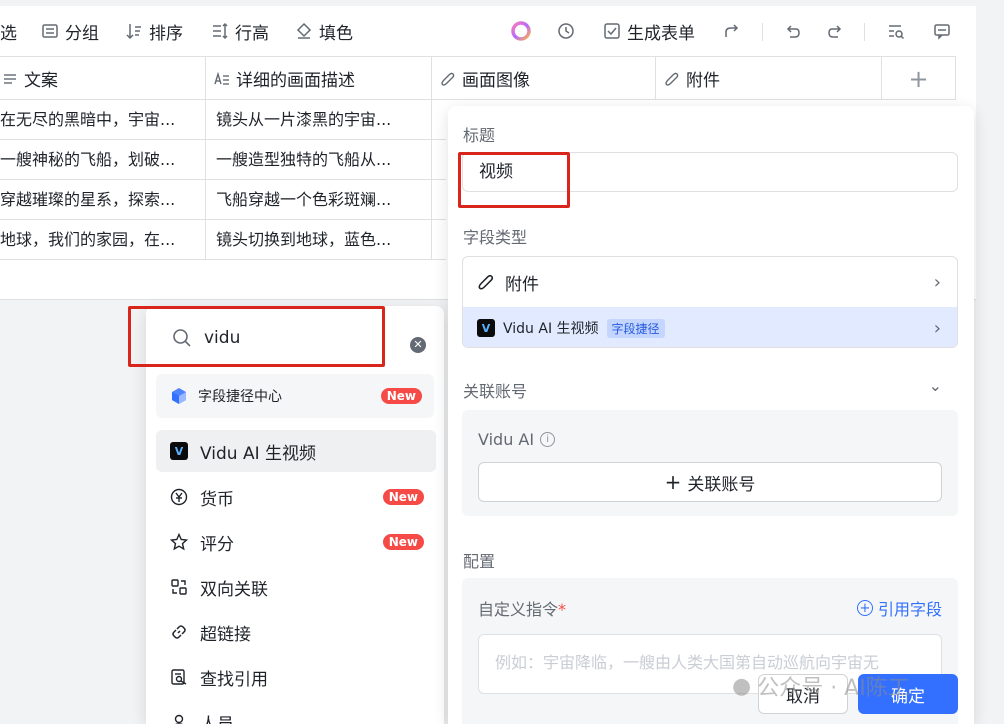  What do you see at coordinates (710, 327) in the screenshot?
I see `field-shortcut-vidu: V Vidu AI 生视频 字段捷径 ›` at bounding box center [710, 327].